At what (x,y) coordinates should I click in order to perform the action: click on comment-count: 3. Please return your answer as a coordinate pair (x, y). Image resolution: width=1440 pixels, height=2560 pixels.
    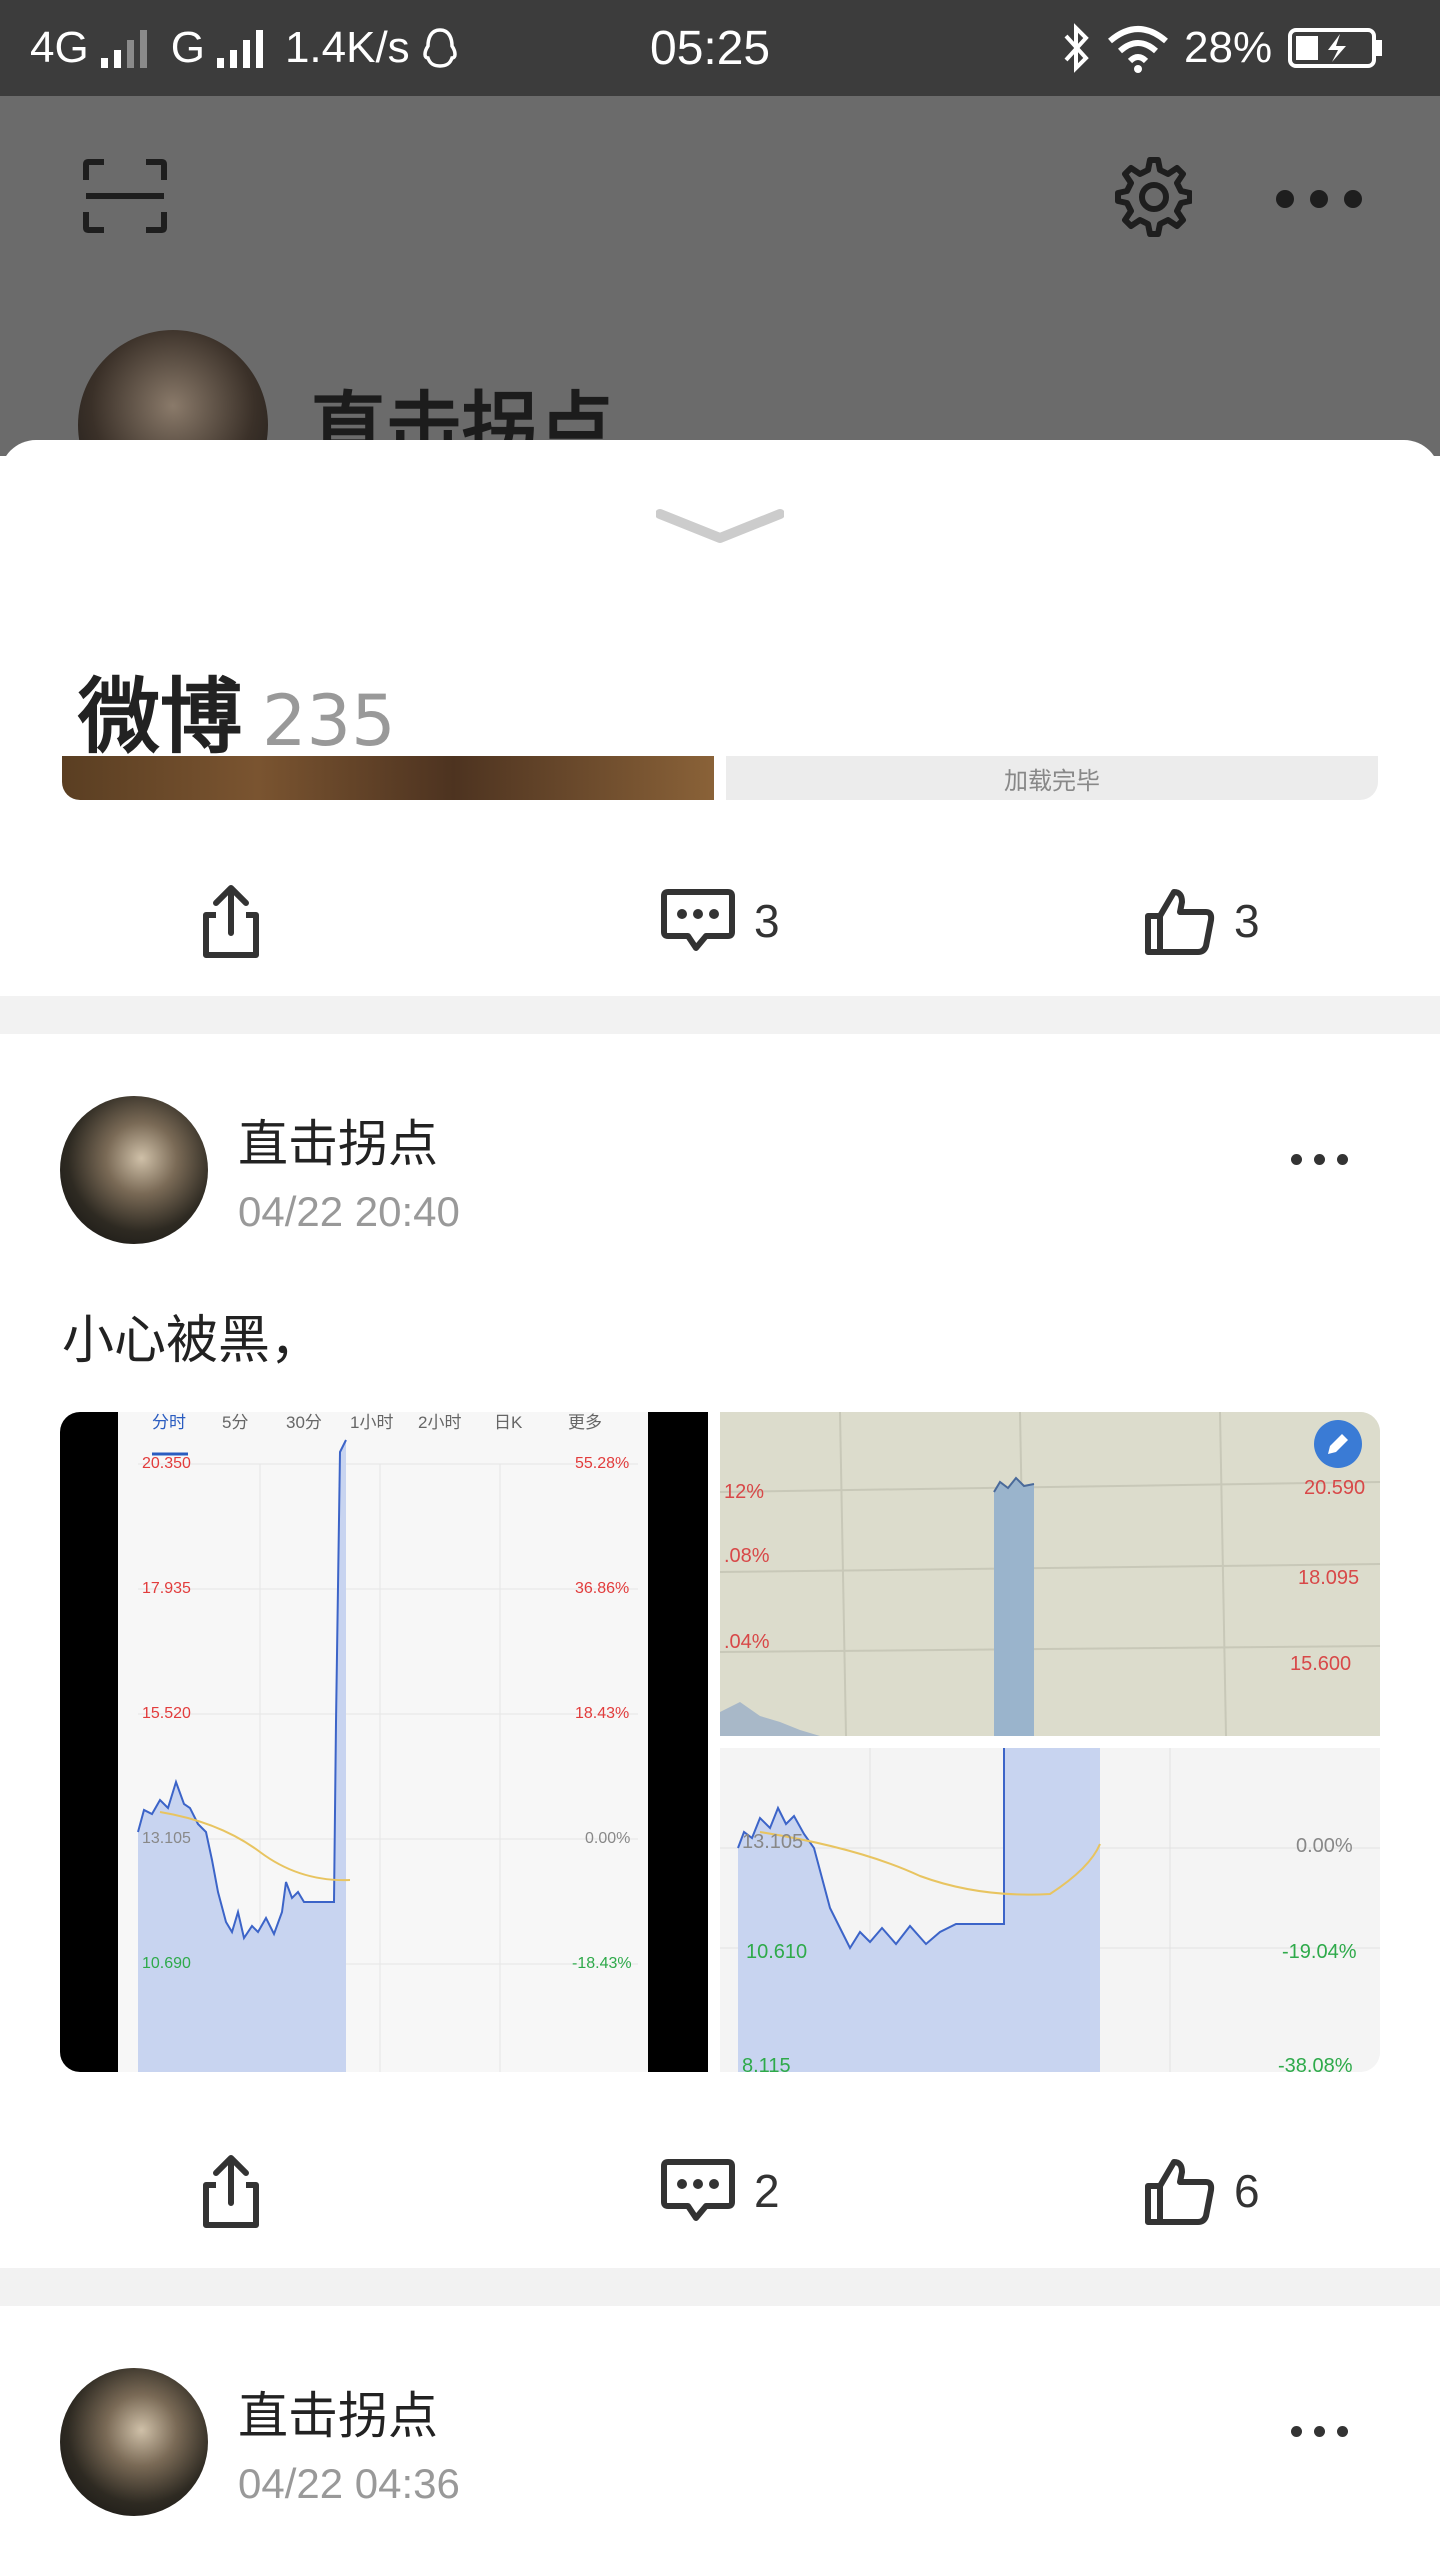
    Looking at the image, I should click on (767, 921).